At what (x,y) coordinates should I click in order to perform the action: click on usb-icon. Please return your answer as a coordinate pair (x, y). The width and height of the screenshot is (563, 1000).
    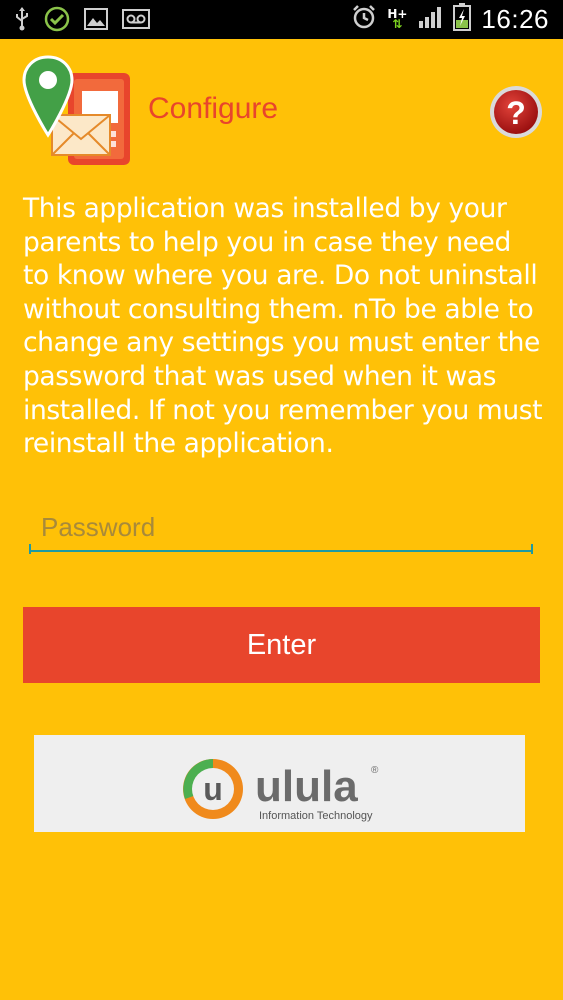
    Looking at the image, I should click on (22, 21).